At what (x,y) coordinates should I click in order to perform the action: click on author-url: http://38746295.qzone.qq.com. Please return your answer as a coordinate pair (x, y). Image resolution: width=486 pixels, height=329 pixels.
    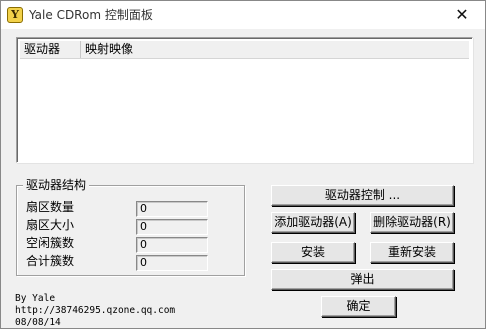
    Looking at the image, I should click on (95, 311).